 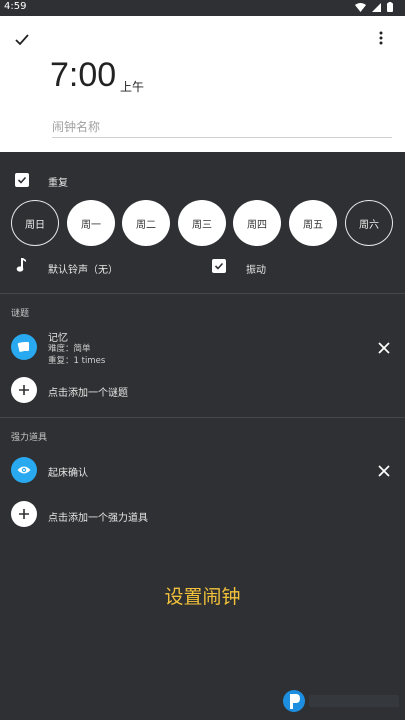 I want to click on am-pm-label: 上午, so click(x=132, y=86).